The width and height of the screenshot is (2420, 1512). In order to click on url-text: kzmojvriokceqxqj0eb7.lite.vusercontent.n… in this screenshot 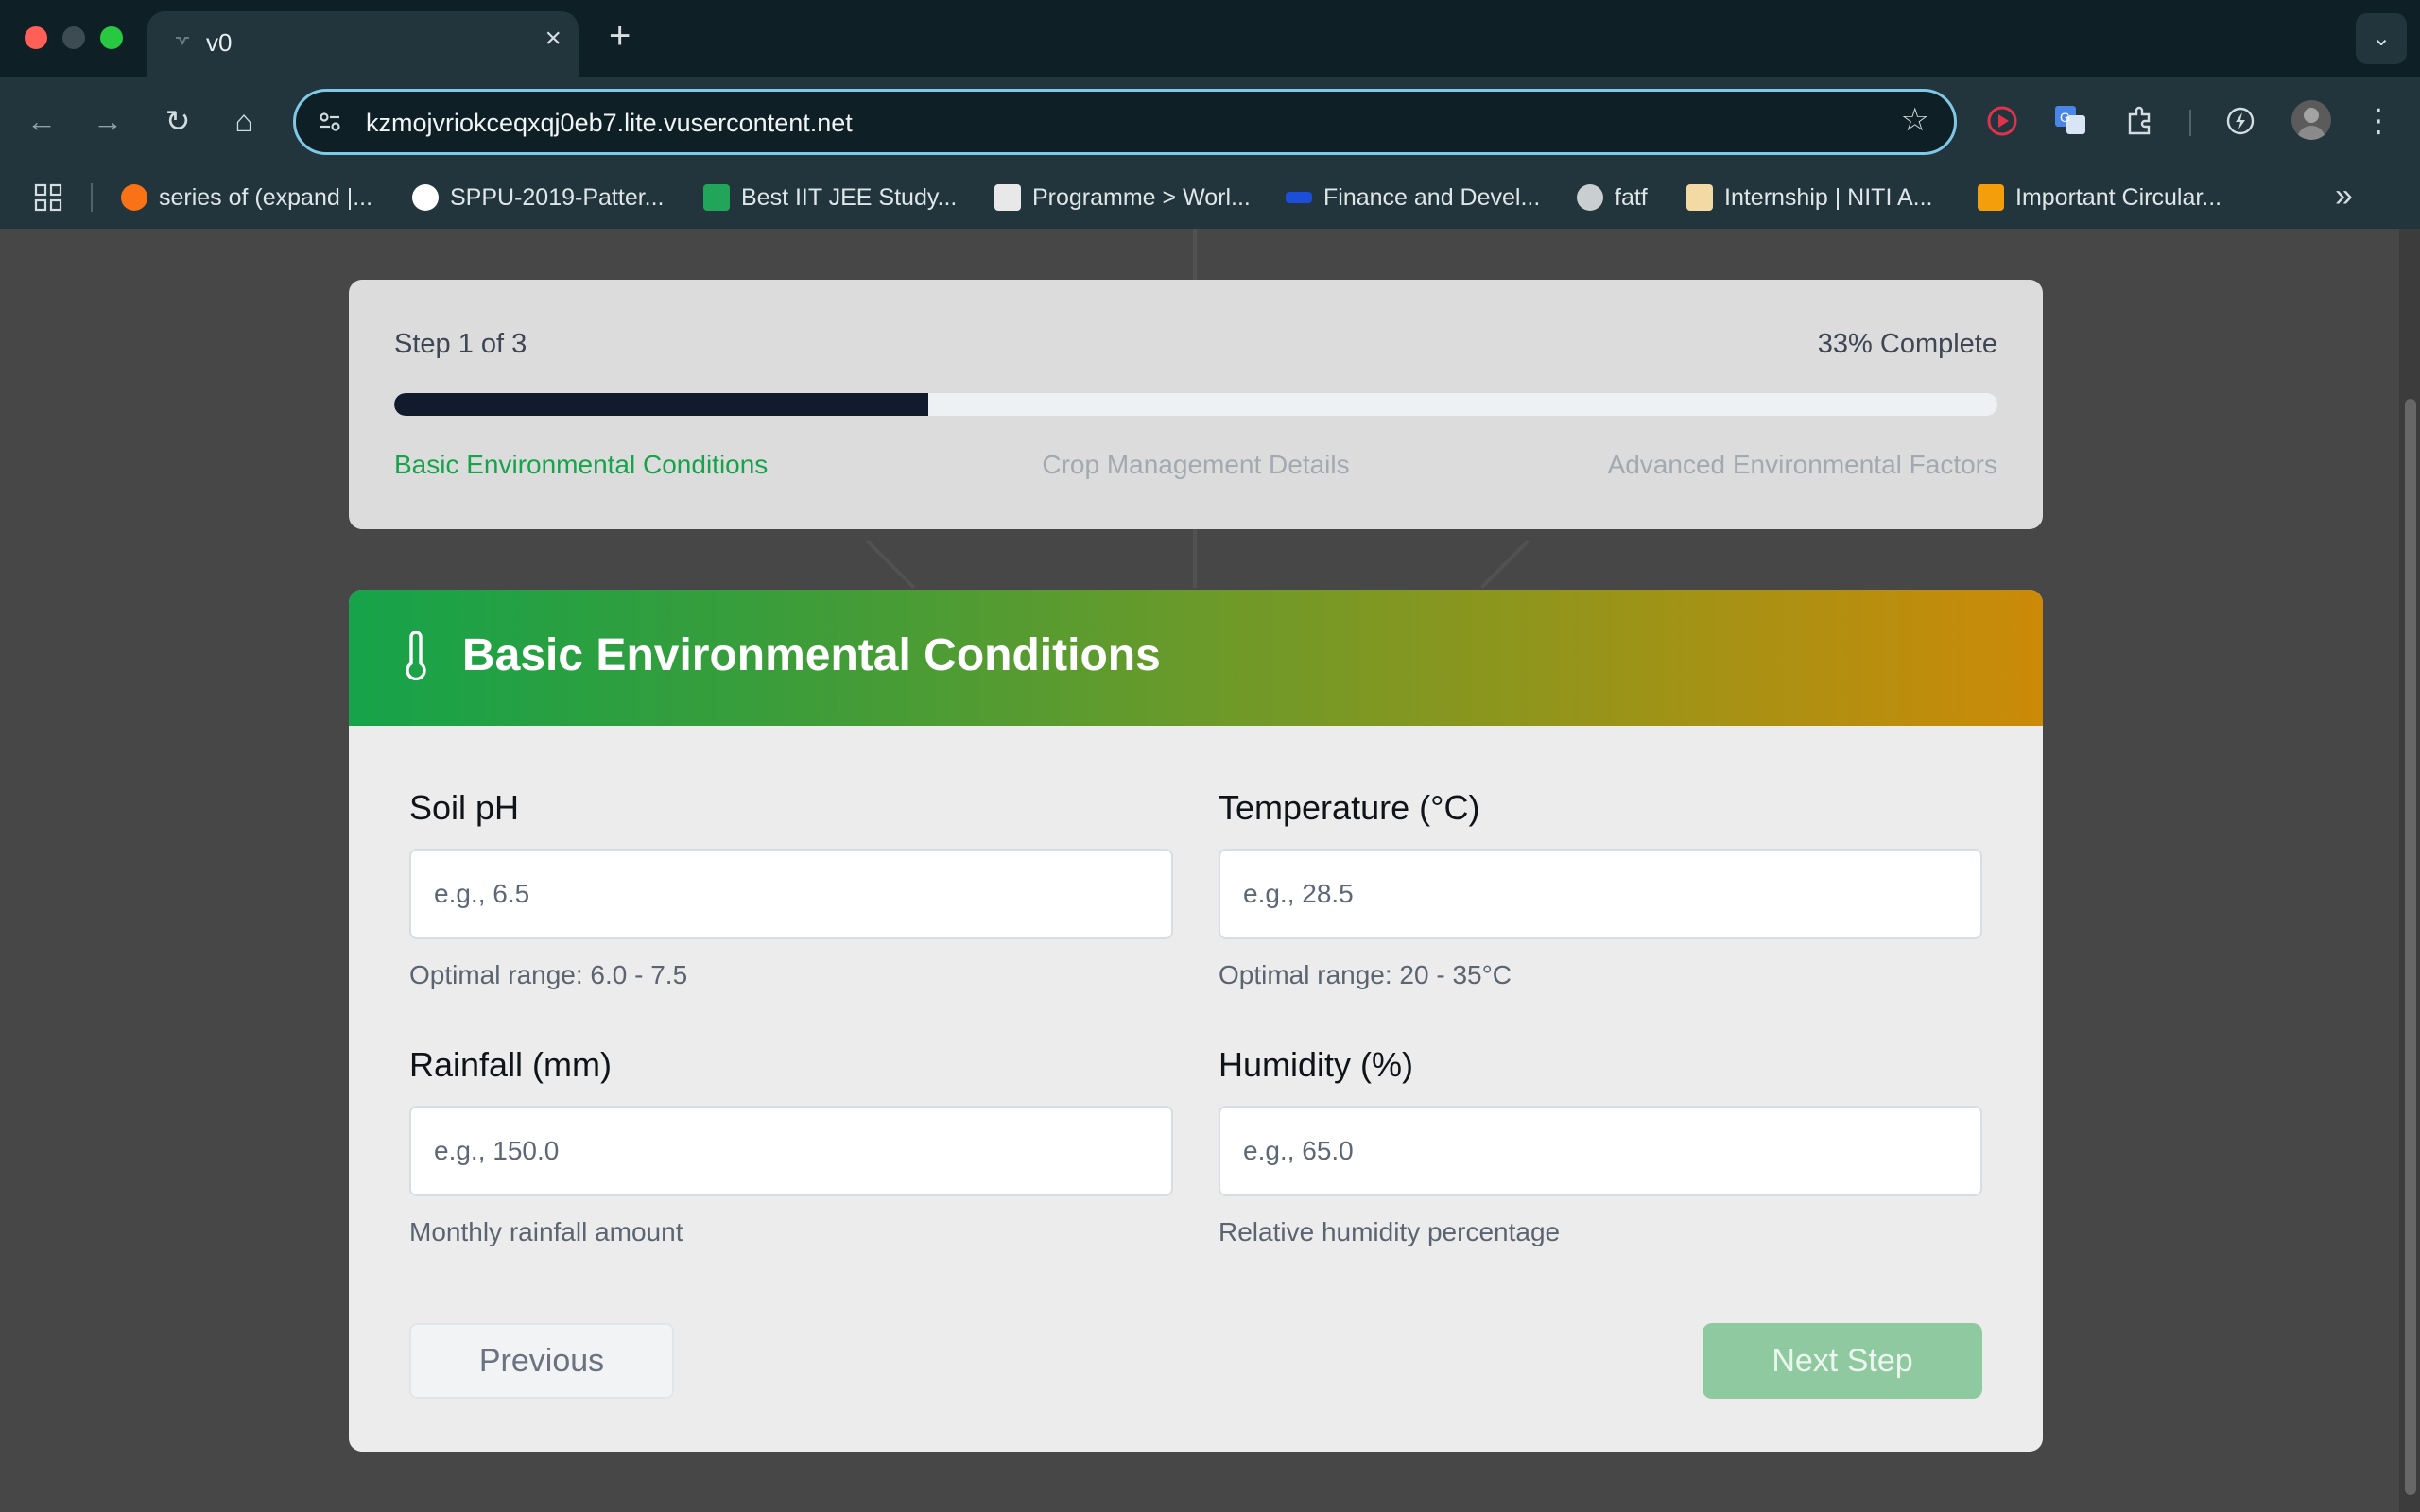, I will do `click(609, 123)`.